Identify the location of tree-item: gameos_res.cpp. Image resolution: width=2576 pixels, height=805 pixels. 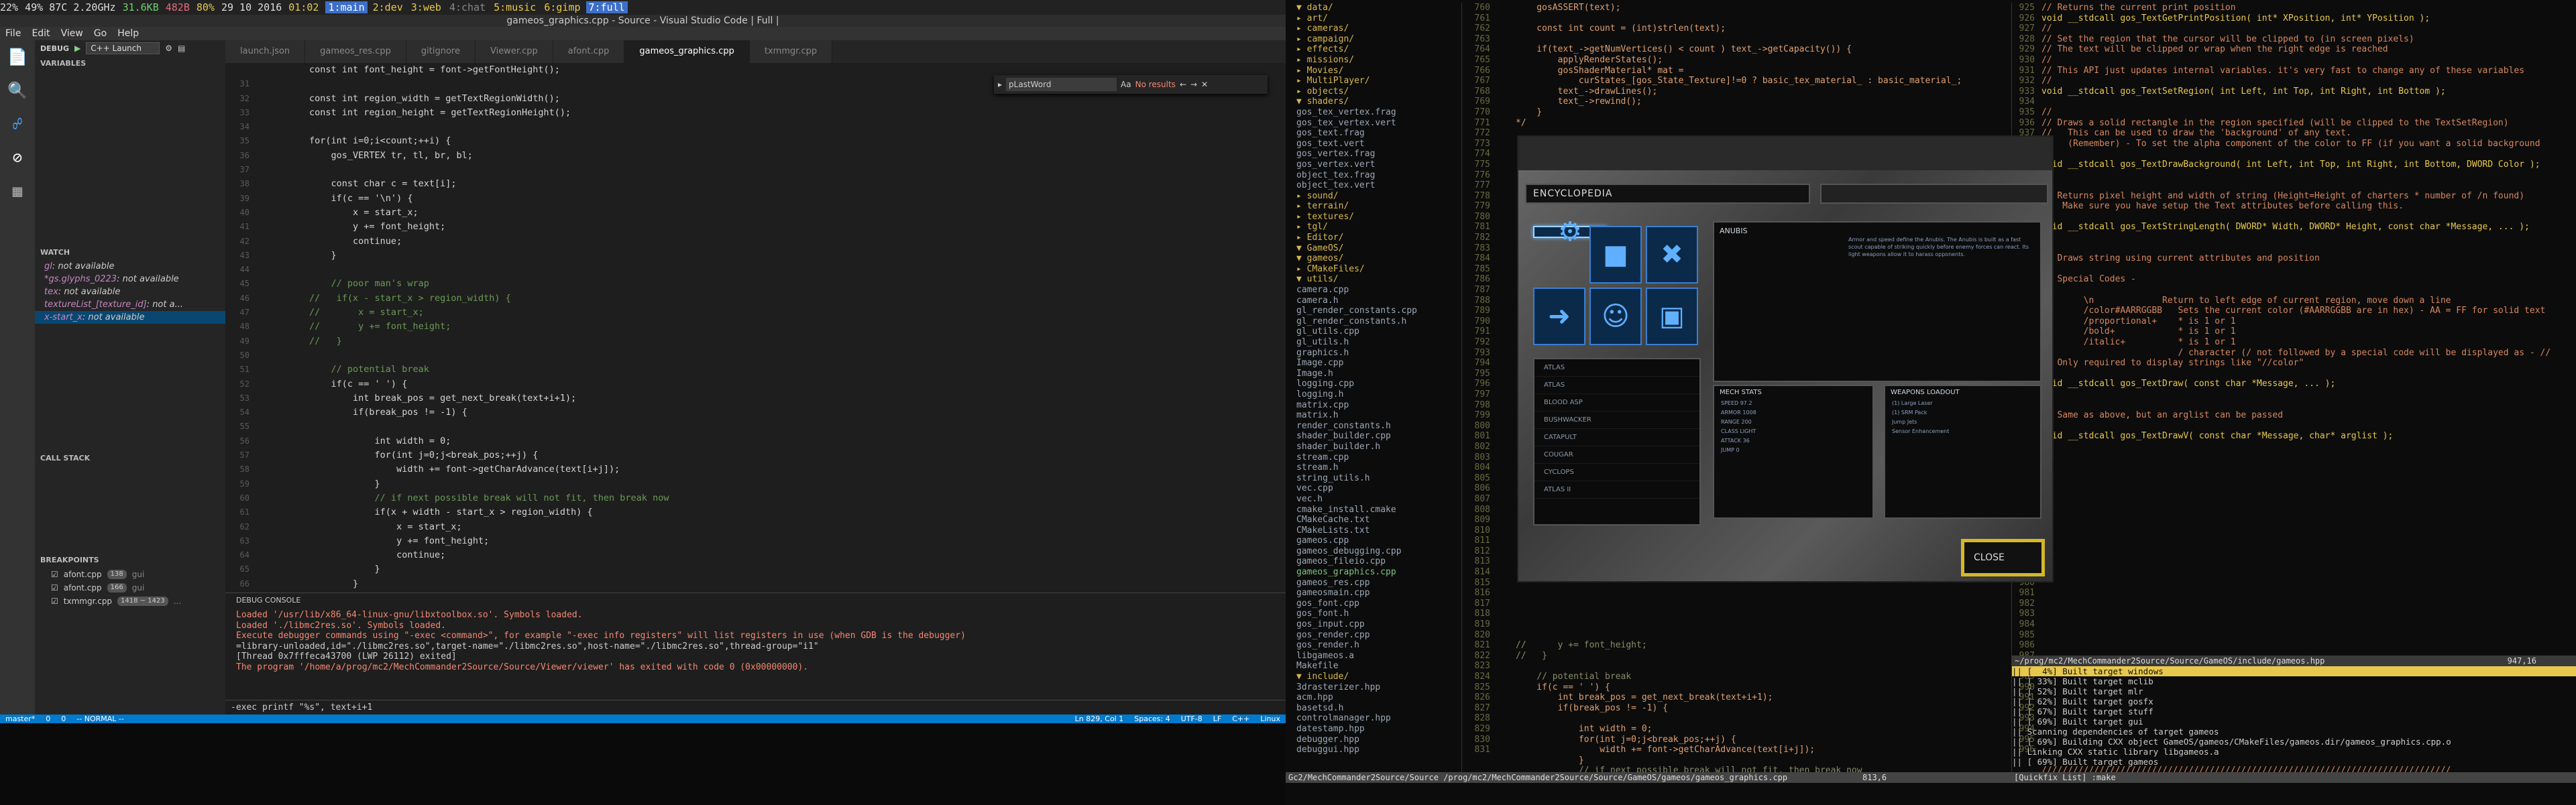
(1381, 583).